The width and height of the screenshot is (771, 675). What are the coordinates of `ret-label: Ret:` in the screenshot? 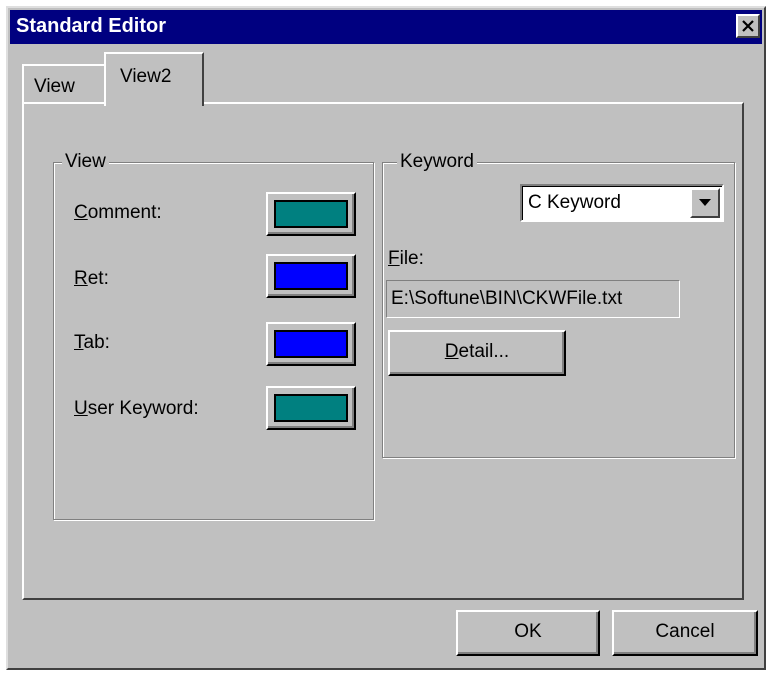 It's located at (91, 278).